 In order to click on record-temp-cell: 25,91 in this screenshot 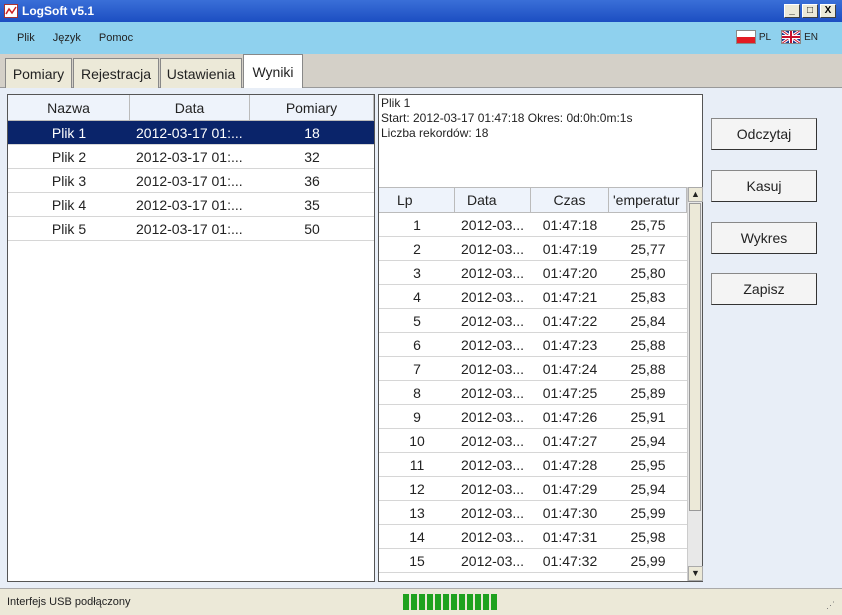, I will do `click(648, 416)`.